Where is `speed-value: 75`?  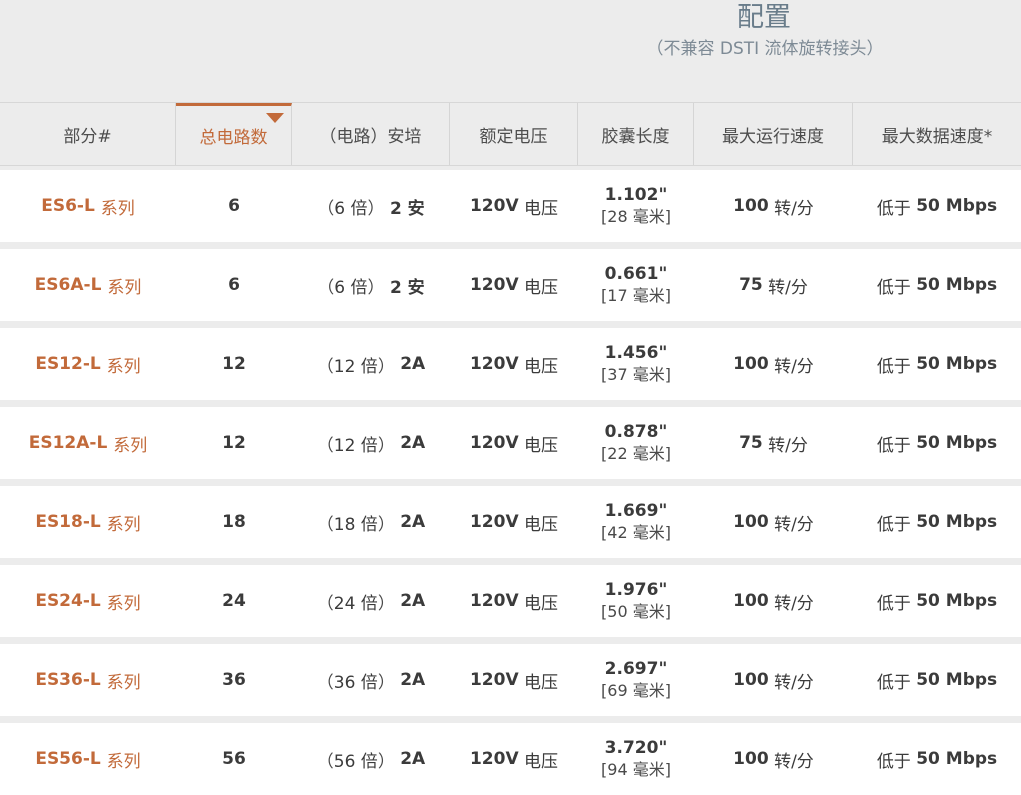 speed-value: 75 is located at coordinates (751, 285).